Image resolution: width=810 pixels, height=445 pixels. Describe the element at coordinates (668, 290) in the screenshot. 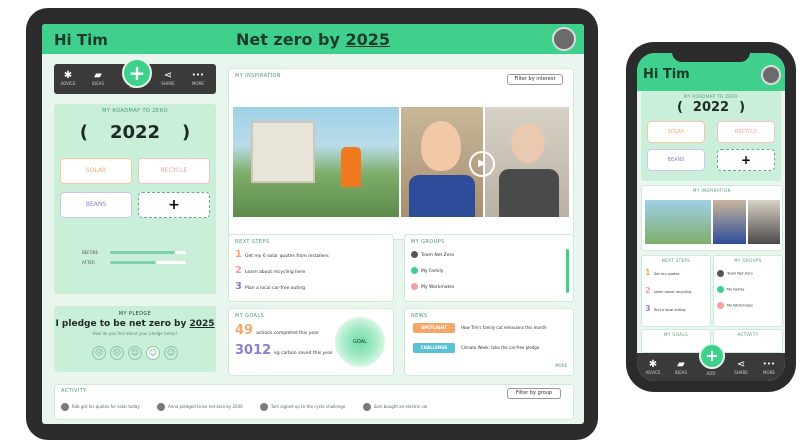

I see `list-item: 2 Learn about recycling` at that location.